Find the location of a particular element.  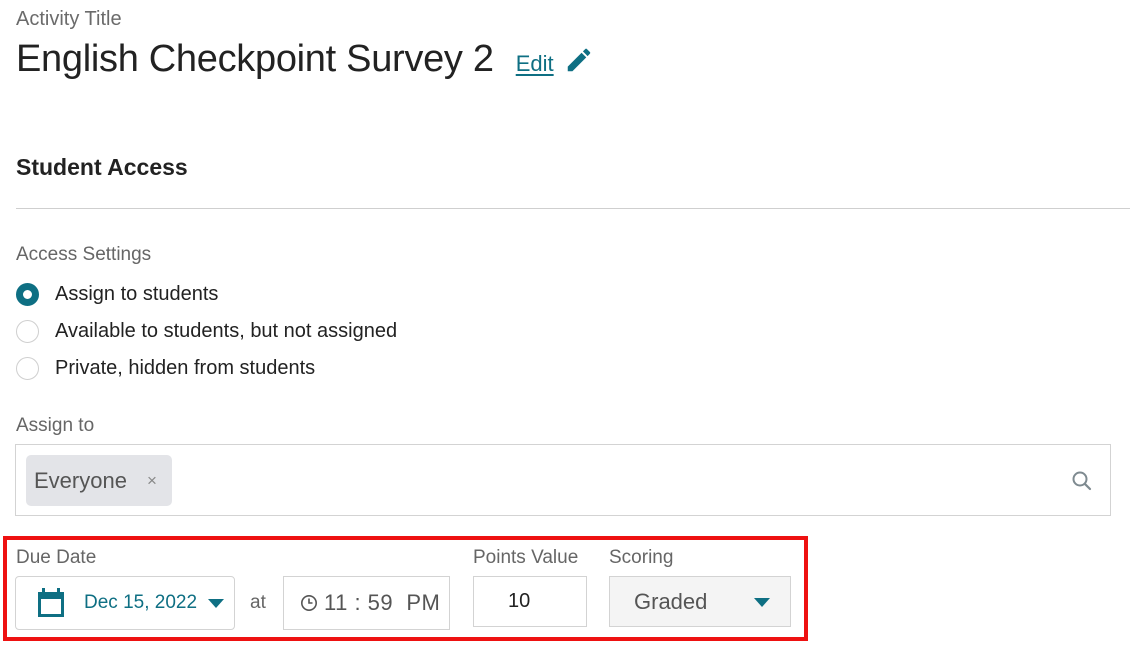

search-icon is located at coordinates (1082, 481).